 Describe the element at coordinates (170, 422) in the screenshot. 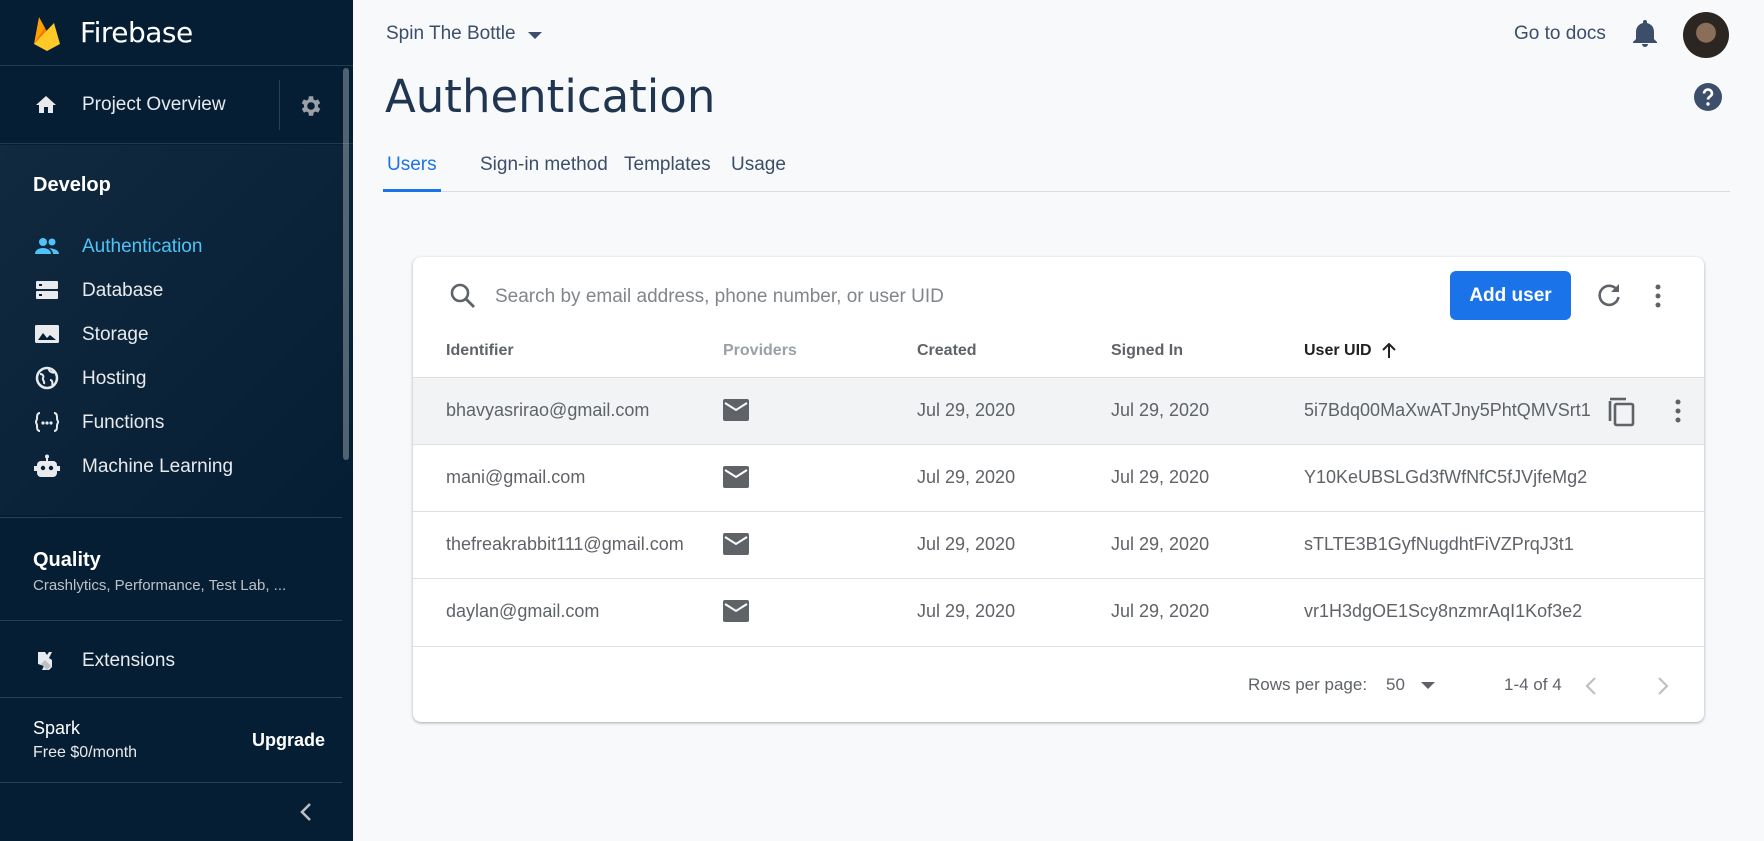

I see `sidebar-item-functions: Functions` at that location.